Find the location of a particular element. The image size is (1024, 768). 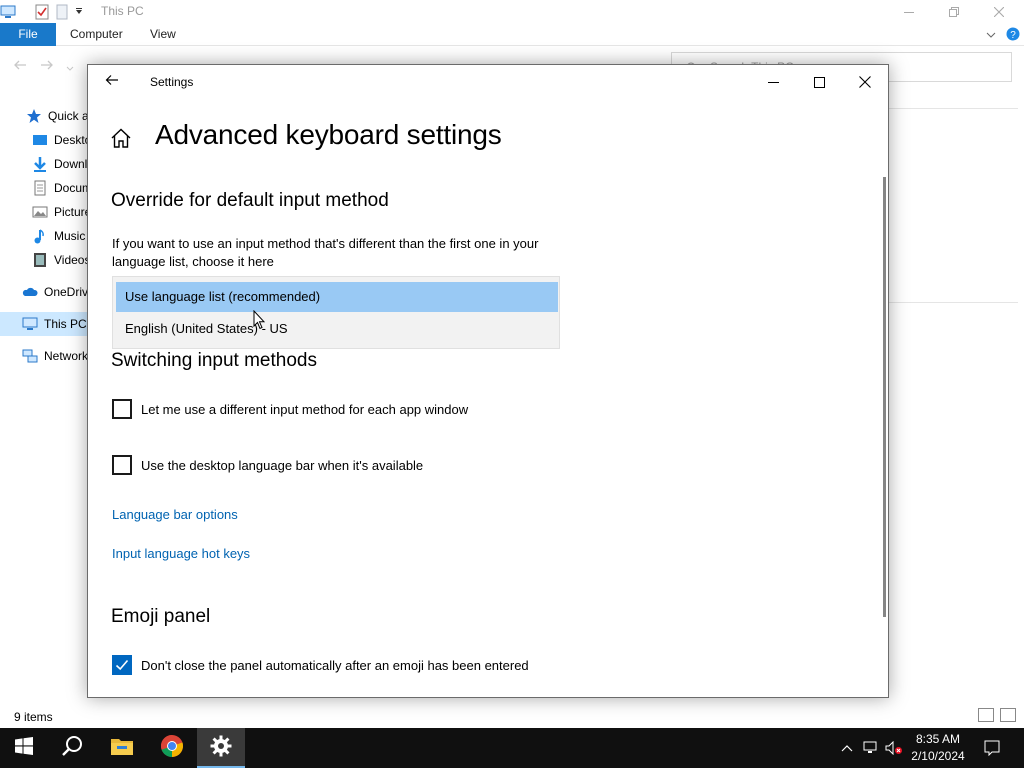

nav-item-onedrive: OneDrive is located at coordinates (46, 292).